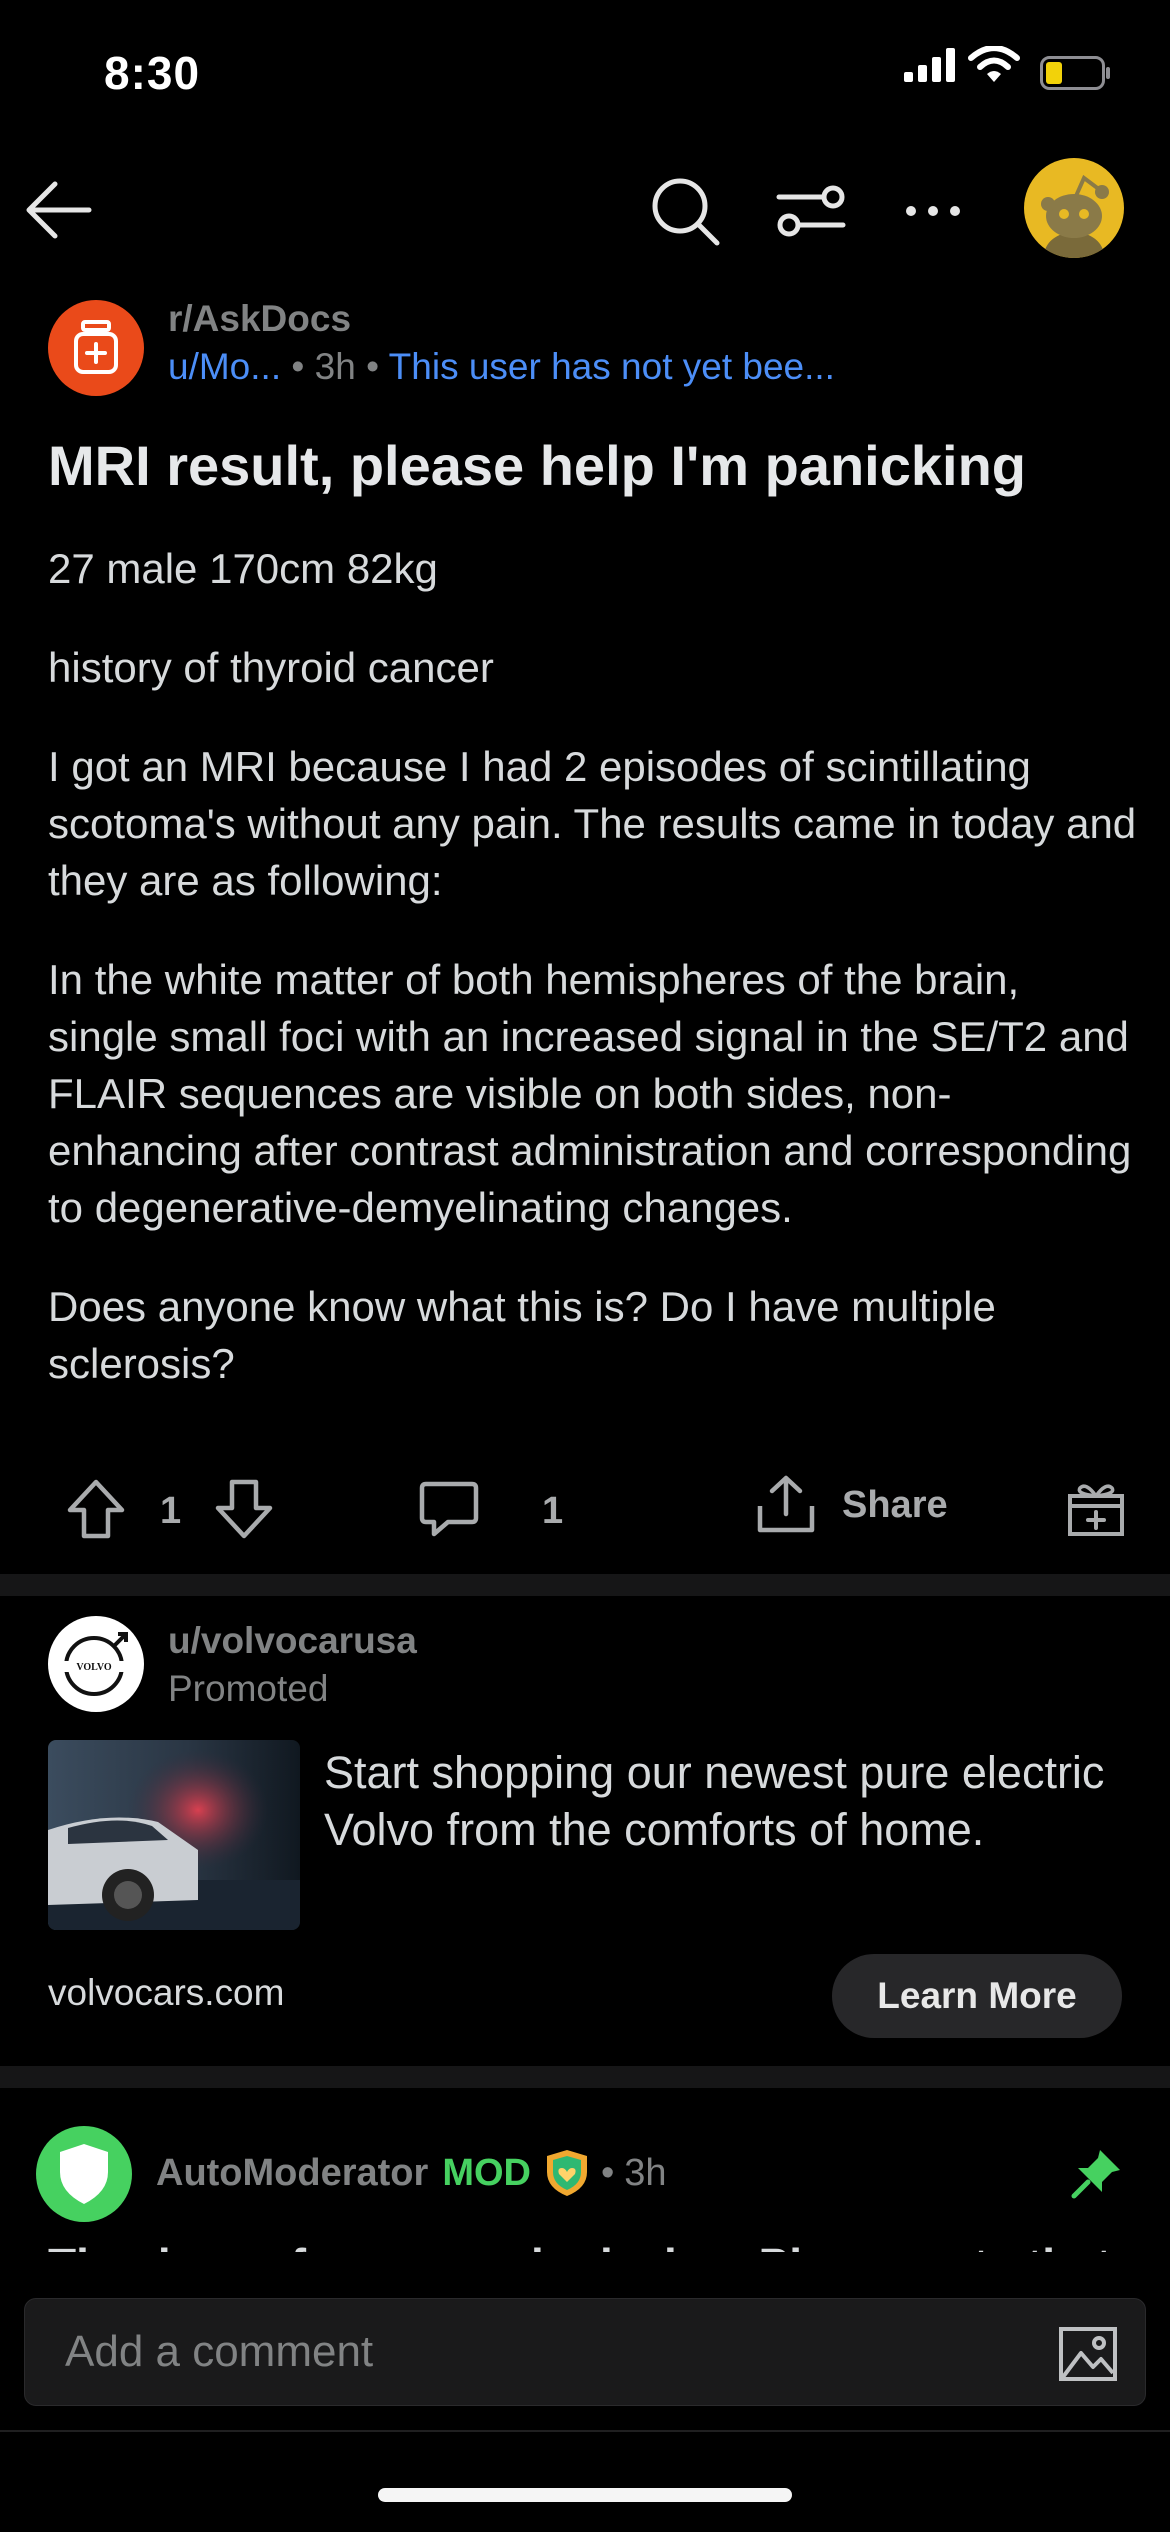 The width and height of the screenshot is (1170, 2532). What do you see at coordinates (929, 65) in the screenshot?
I see `cellular-signal-icon` at bounding box center [929, 65].